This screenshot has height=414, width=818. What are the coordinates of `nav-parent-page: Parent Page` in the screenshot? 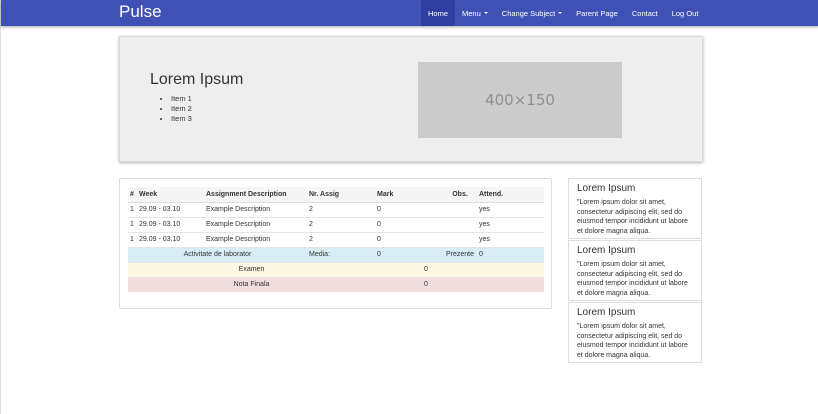 It's located at (597, 13).